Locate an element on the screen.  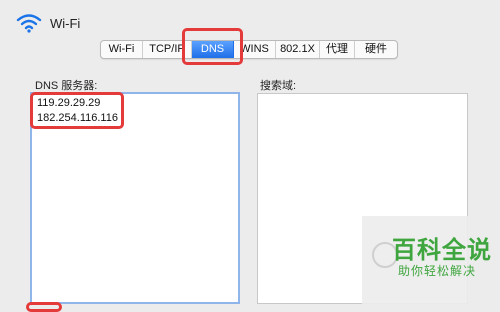
dns-tab-highlight is located at coordinates (212, 46).